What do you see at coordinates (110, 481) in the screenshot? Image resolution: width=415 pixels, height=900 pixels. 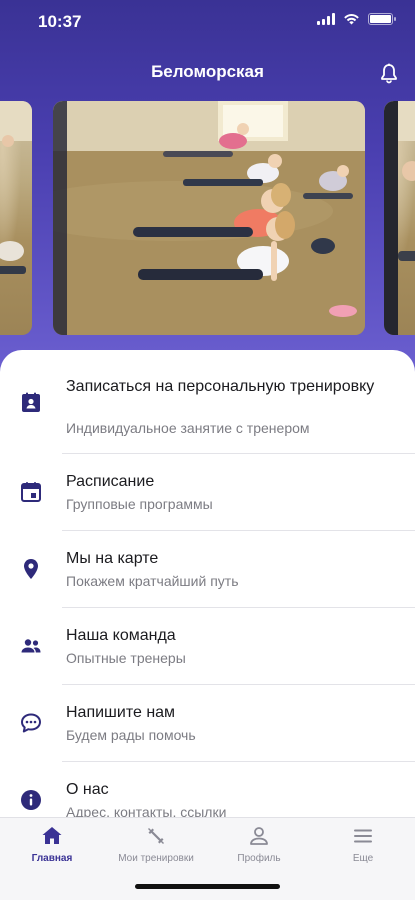 I see `menu-item-title: Расписание` at bounding box center [110, 481].